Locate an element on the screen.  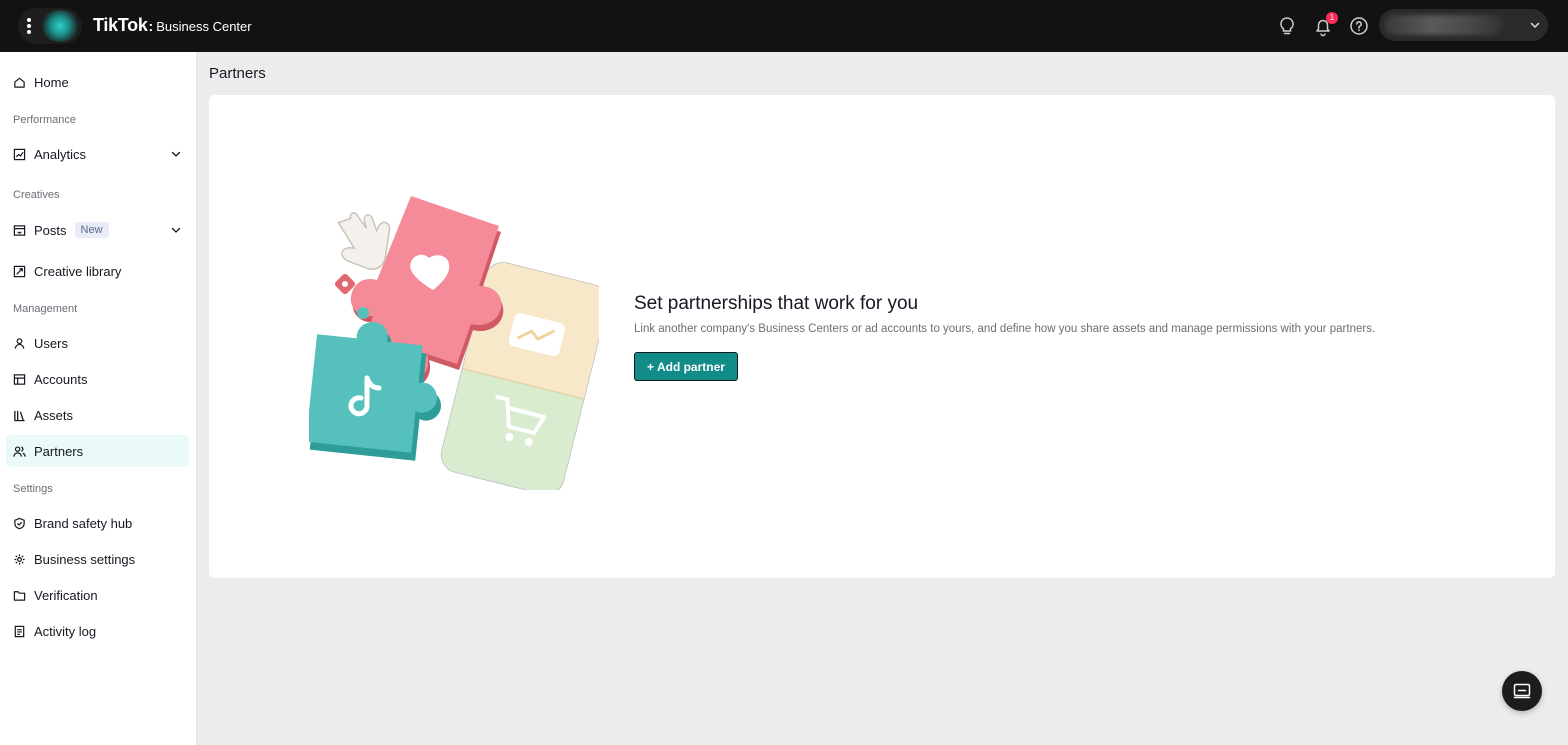
sidebar-item-label: Brand safety hub is located at coordinates (83, 523).